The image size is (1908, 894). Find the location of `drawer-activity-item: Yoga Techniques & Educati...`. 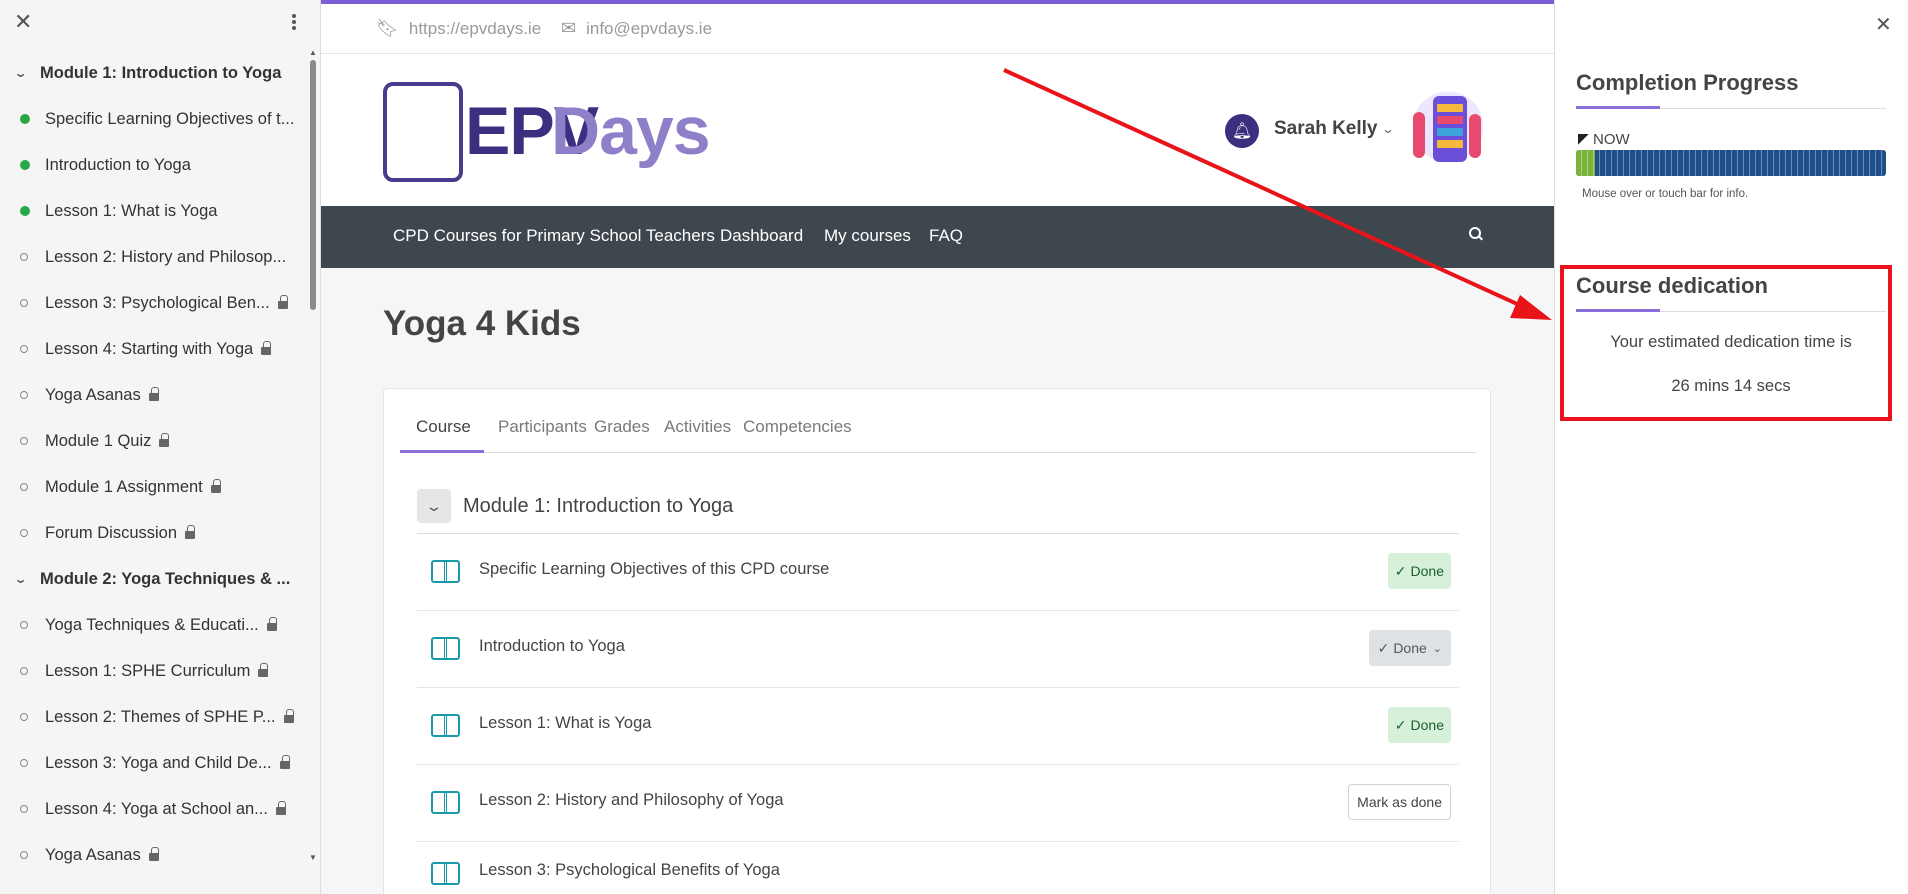

drawer-activity-item: Yoga Techniques & Educati... is located at coordinates (150, 625).